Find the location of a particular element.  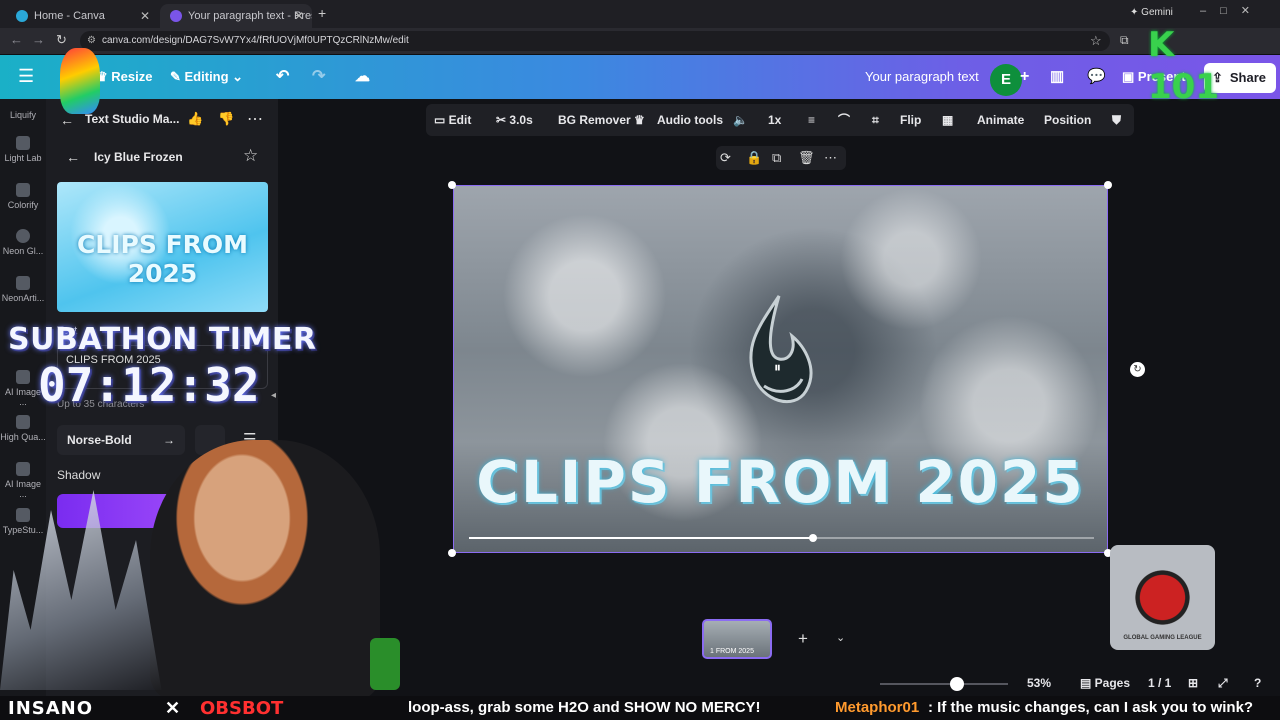

resize-button: ♛ Resize is located at coordinates (124, 77).